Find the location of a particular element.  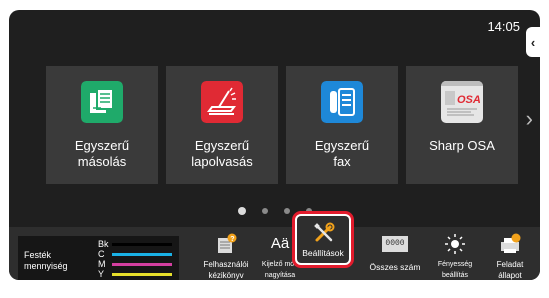

button-label: Összes szám is located at coordinates (395, 267).